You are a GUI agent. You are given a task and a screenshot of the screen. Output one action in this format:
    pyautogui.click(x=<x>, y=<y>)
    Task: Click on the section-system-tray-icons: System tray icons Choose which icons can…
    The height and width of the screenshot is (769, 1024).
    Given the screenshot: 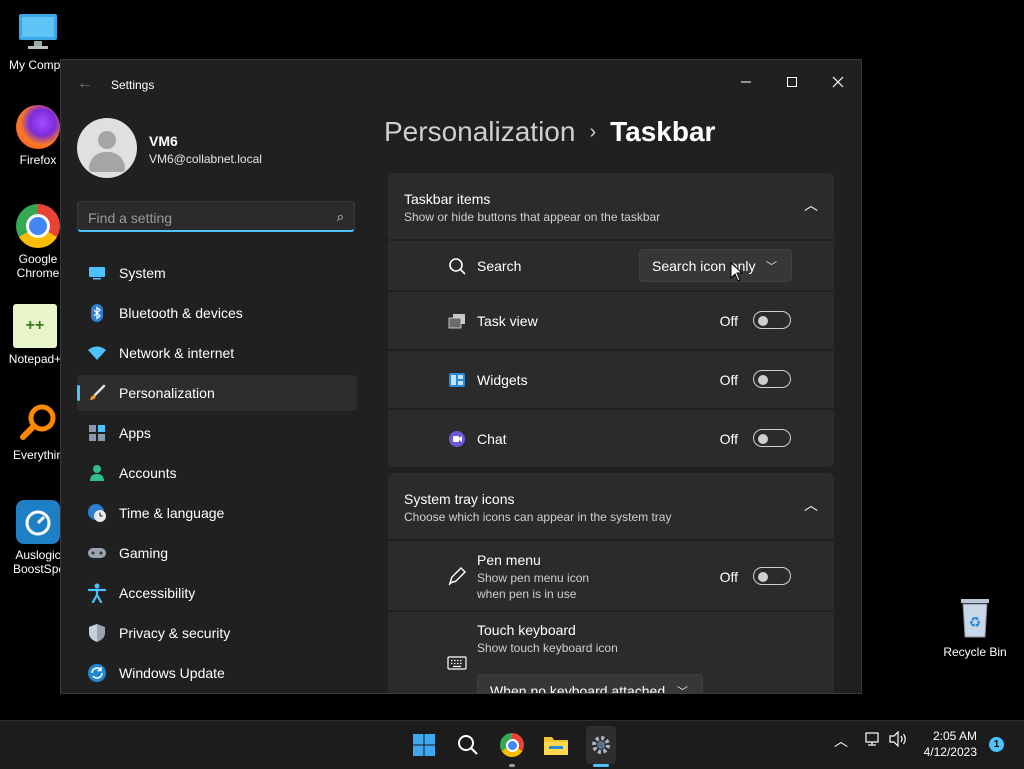 What is the action you would take?
    pyautogui.click(x=611, y=506)
    